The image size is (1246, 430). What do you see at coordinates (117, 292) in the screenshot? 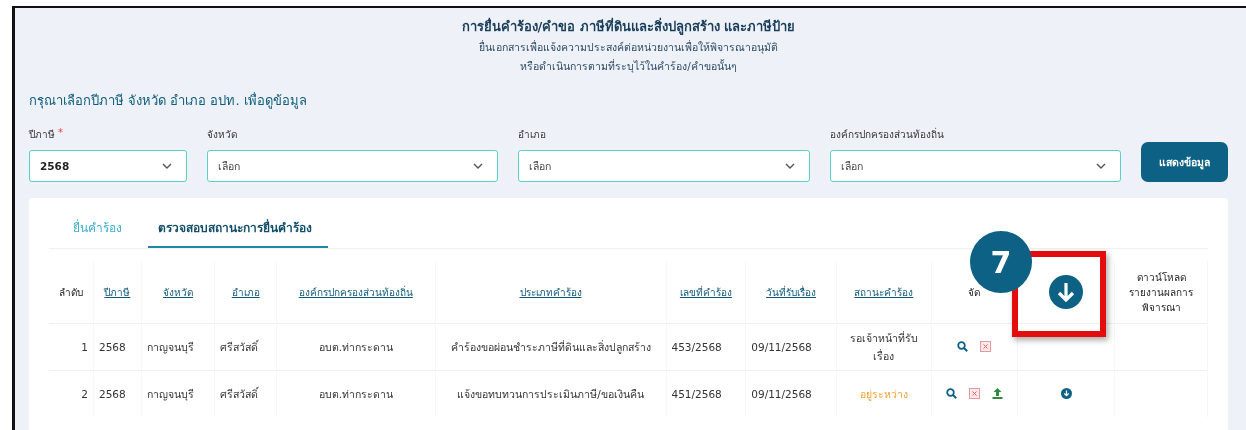
I see `column-header: ปีภาษี` at bounding box center [117, 292].